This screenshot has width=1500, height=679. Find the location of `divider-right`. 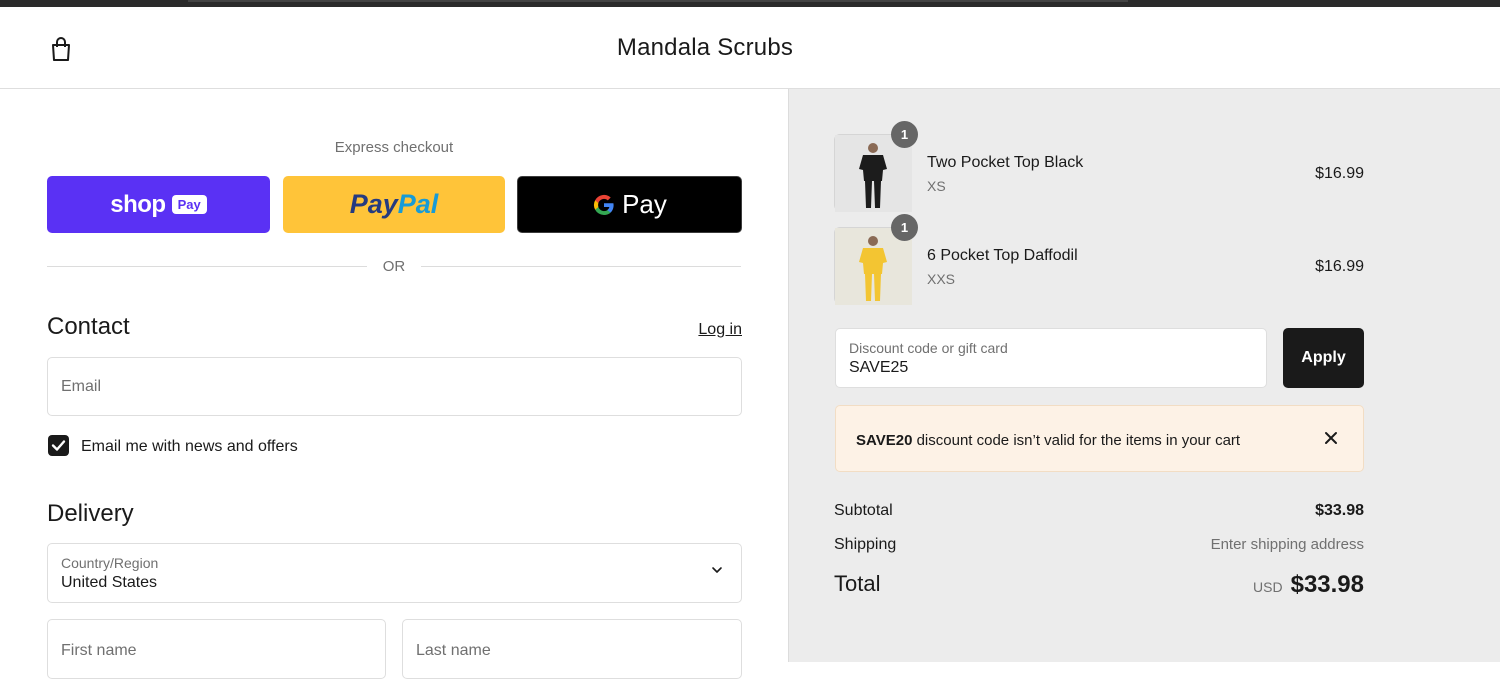

divider-right is located at coordinates (581, 266).